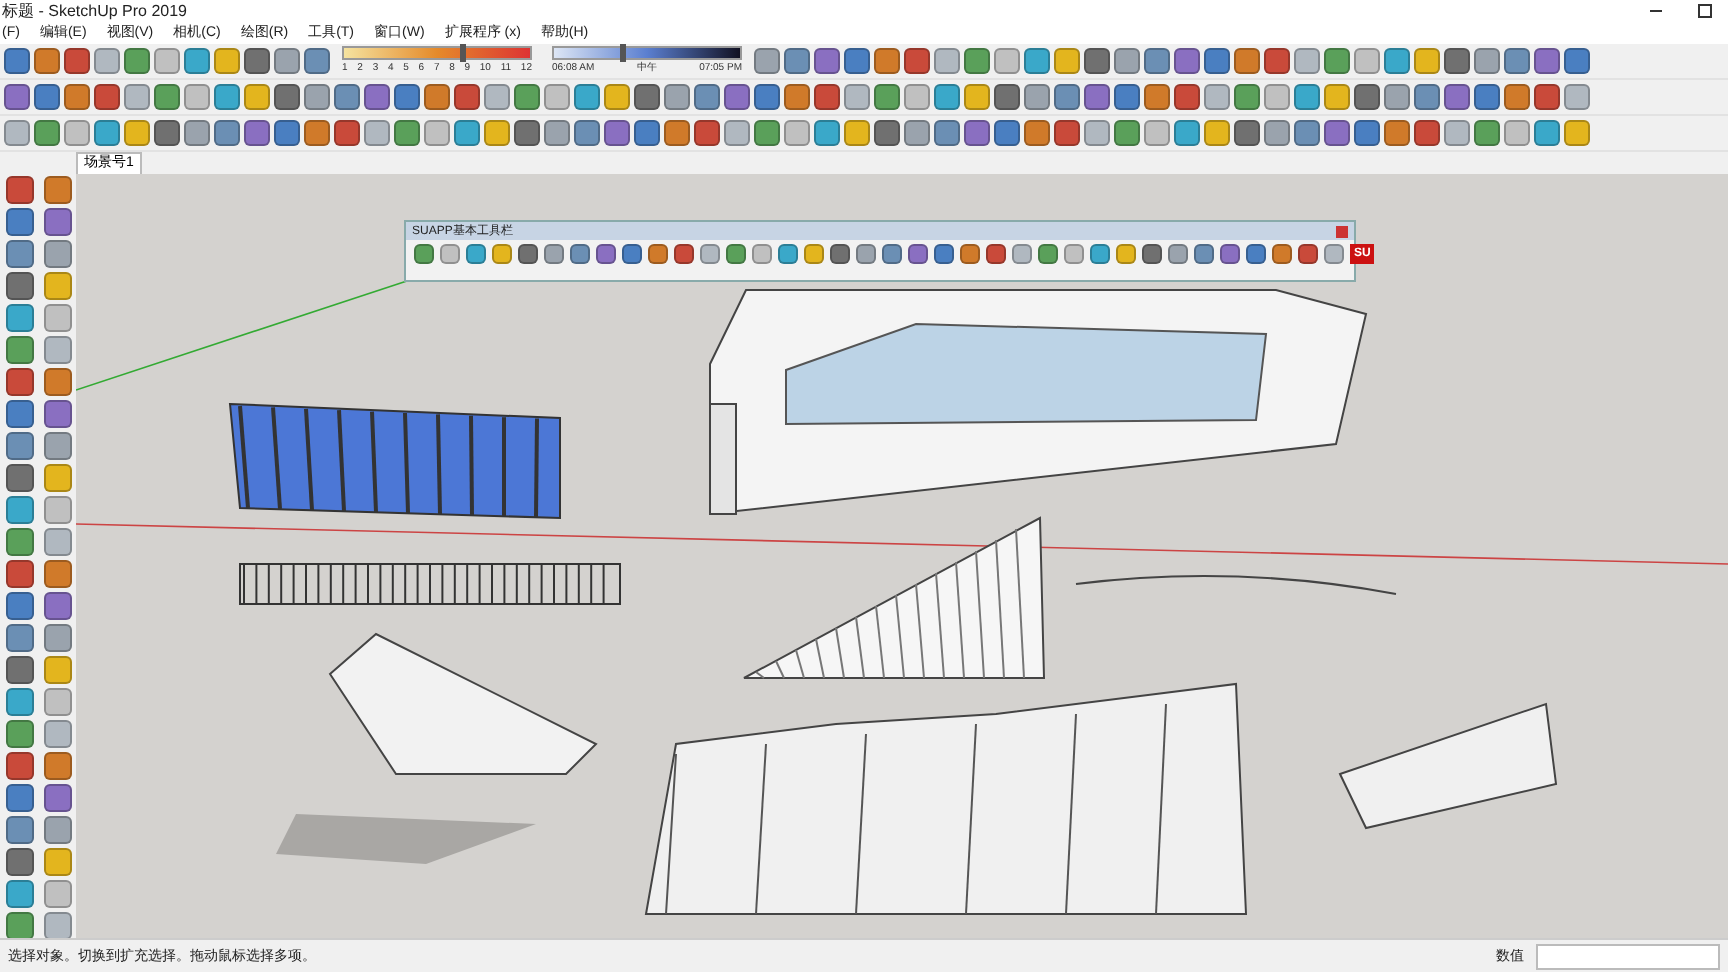 This screenshot has width=1728, height=972. What do you see at coordinates (1342, 231) in the screenshot?
I see `close-icon` at bounding box center [1342, 231].